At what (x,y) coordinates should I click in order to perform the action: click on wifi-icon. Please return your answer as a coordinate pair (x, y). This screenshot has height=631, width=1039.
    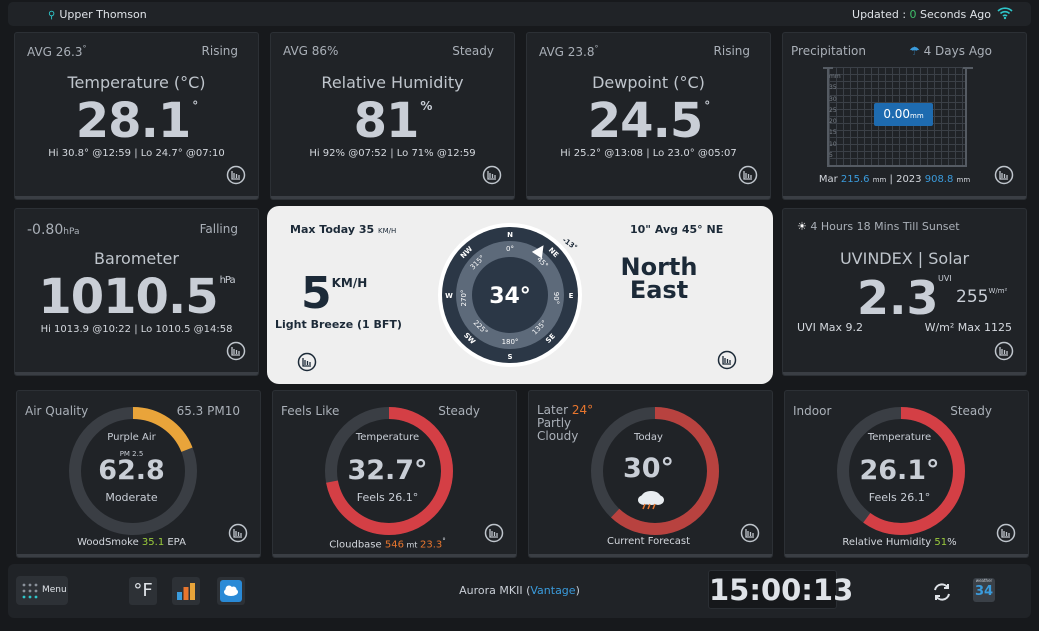
    Looking at the image, I should click on (1005, 13).